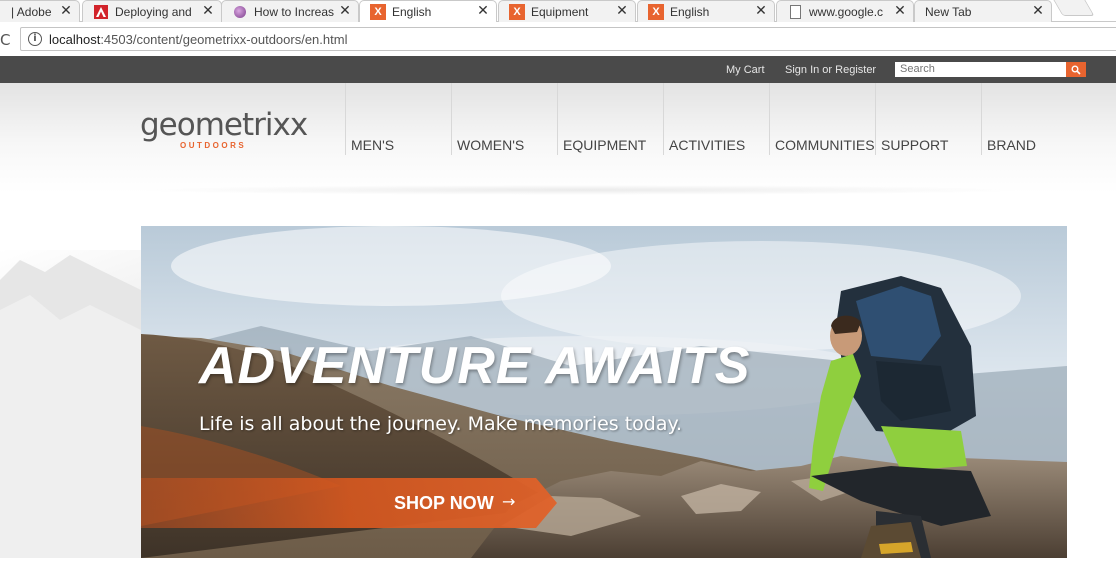  What do you see at coordinates (980, 69) in the screenshot?
I see `search-input` at bounding box center [980, 69].